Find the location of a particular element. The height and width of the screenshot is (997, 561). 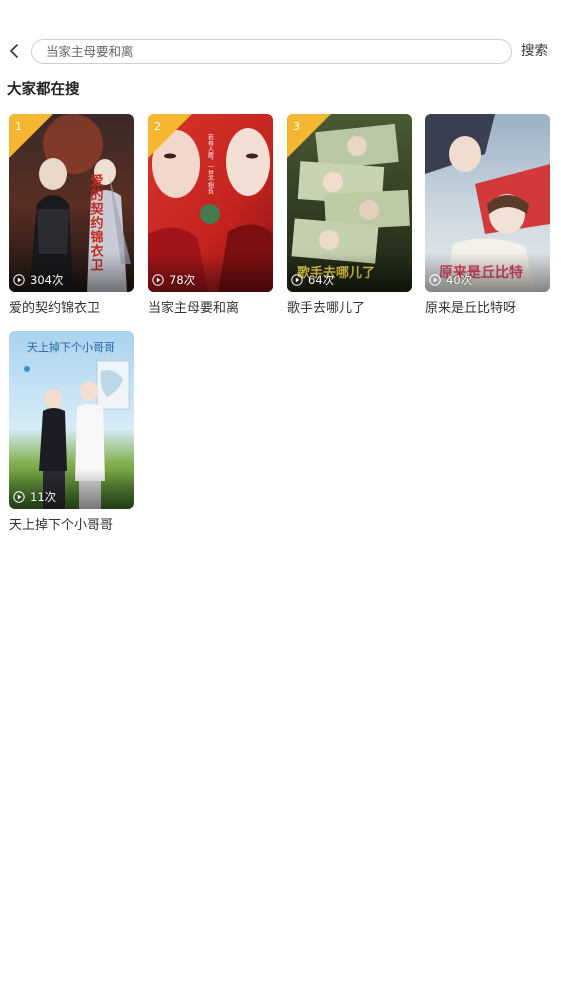

play-count-text: 40次 is located at coordinates (459, 280).